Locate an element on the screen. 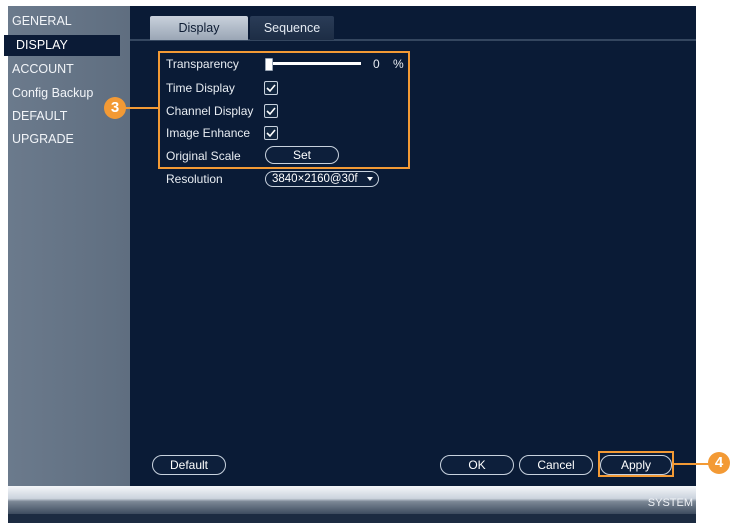 The height and width of the screenshot is (523, 740). settings-highlight-box is located at coordinates (284, 110).